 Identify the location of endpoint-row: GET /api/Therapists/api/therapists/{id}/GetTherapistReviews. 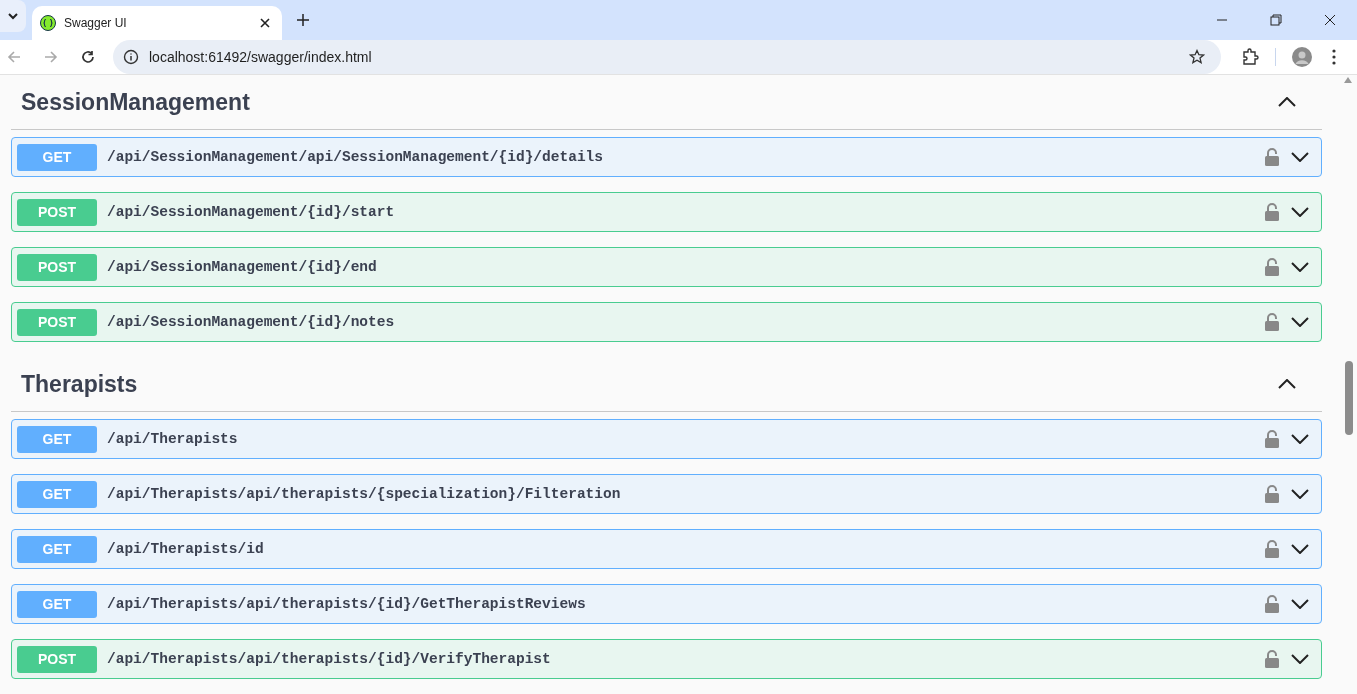
(666, 604).